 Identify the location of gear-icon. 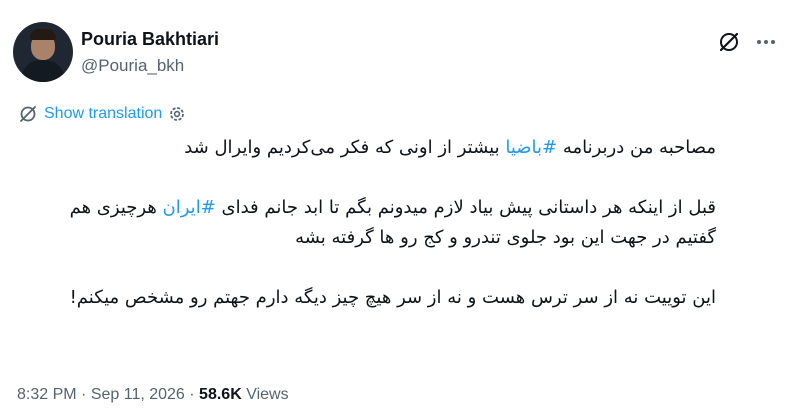
(177, 114).